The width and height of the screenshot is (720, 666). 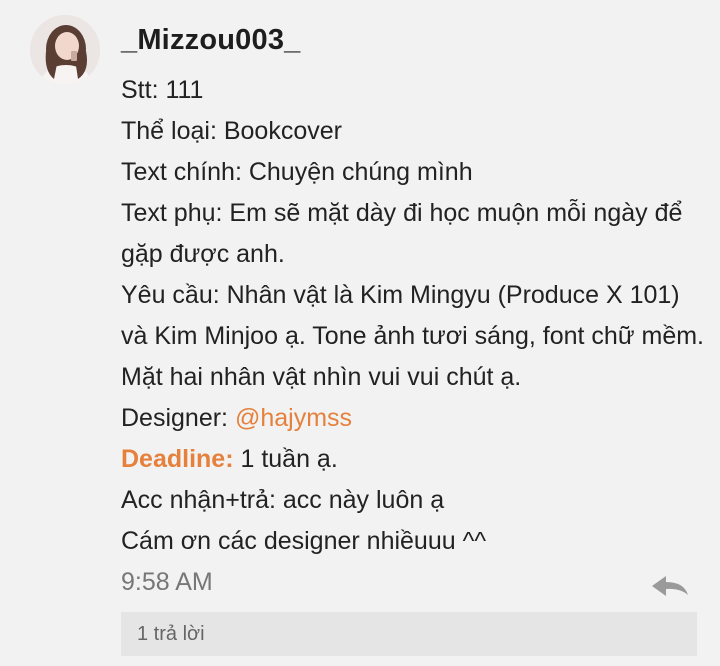 What do you see at coordinates (171, 634) in the screenshot?
I see `replies-count-label: 1 trả lời` at bounding box center [171, 634].